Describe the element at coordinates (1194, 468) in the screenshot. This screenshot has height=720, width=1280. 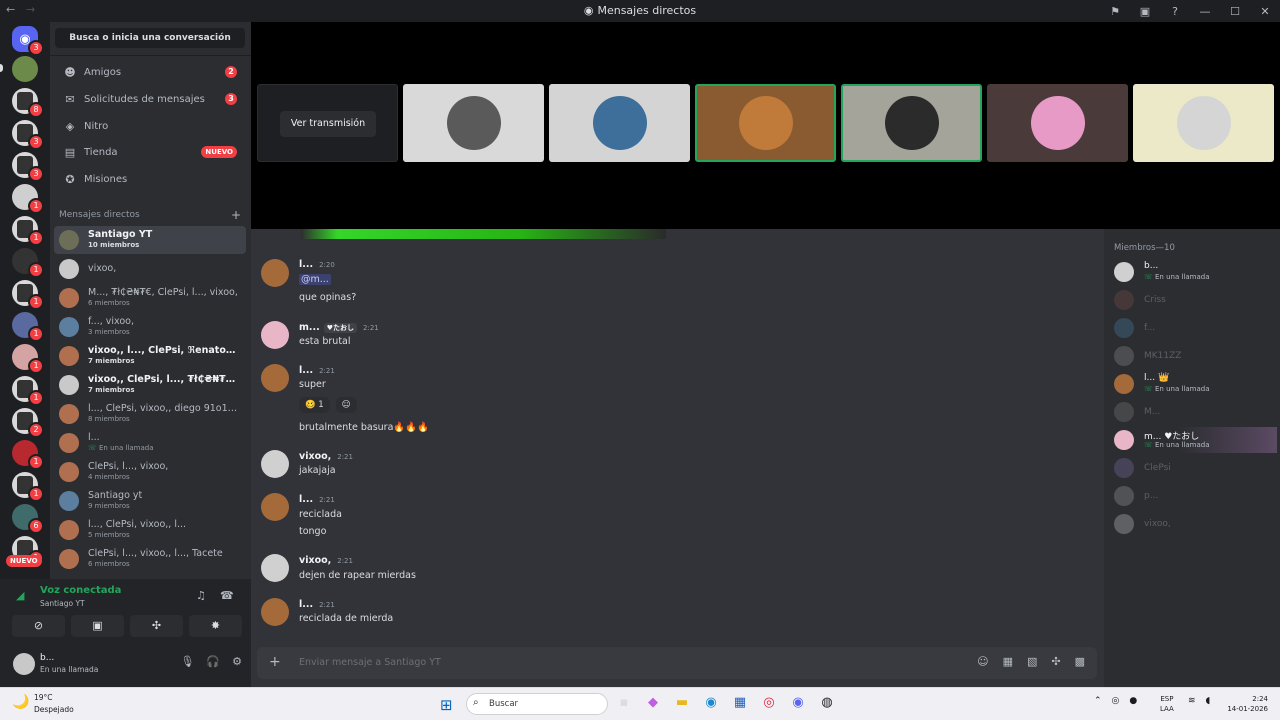
I see `member-item: ClePsi` at that location.